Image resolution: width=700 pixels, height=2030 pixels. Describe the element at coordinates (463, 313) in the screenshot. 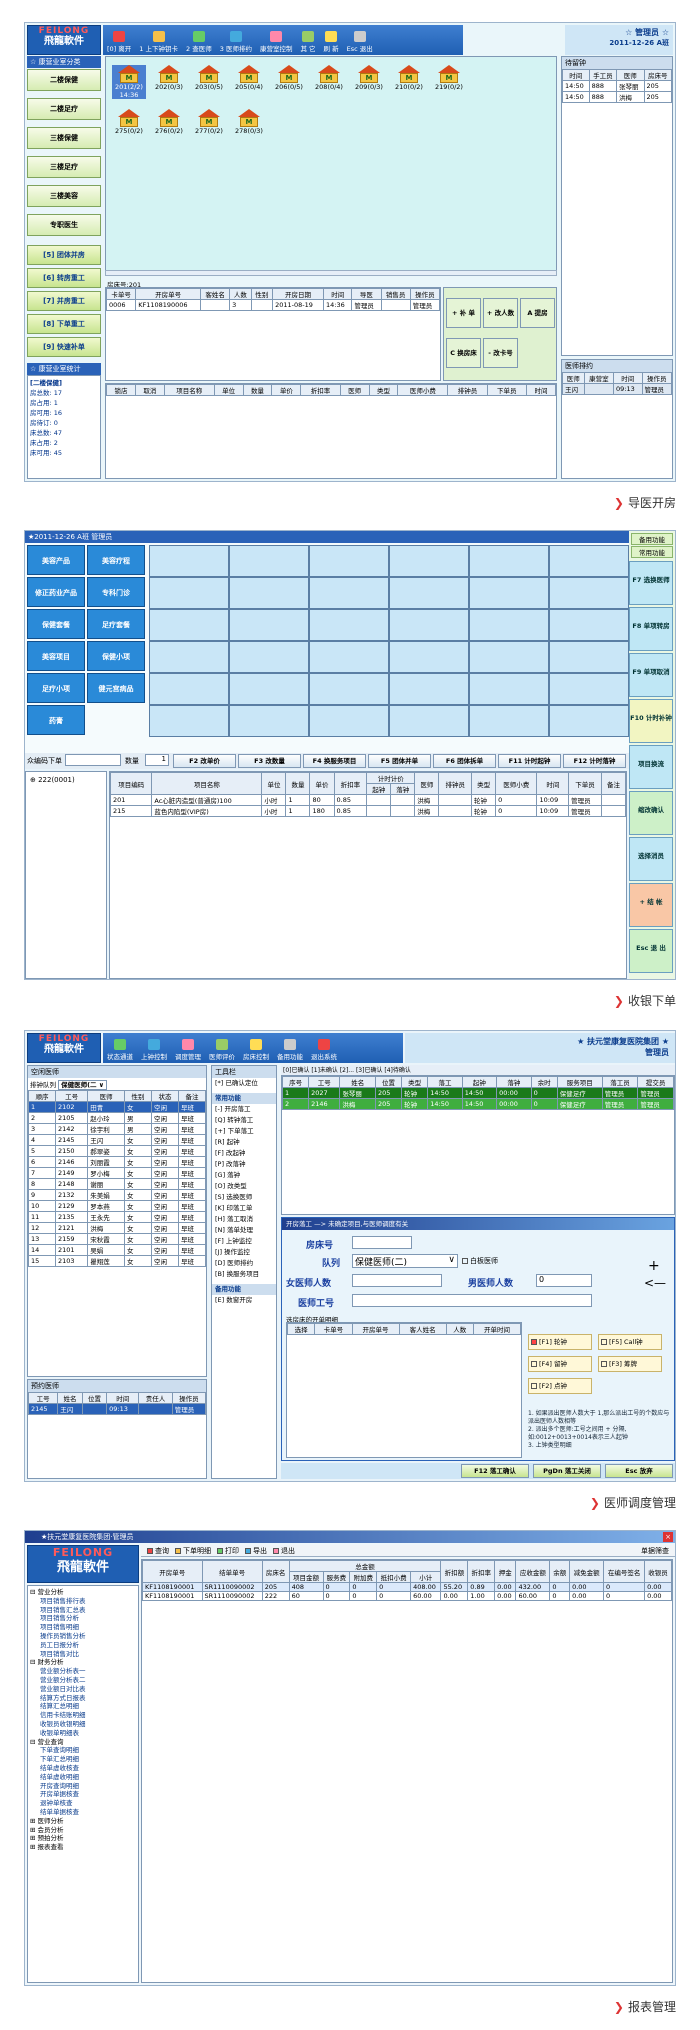

I see `card-action-button: + 补 单` at that location.